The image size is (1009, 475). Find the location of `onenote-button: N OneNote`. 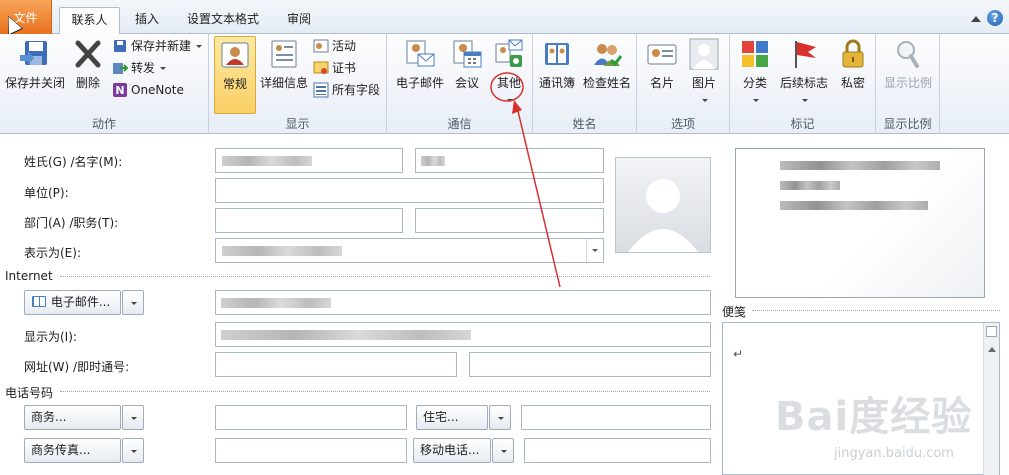

onenote-button: N OneNote is located at coordinates (148, 90).